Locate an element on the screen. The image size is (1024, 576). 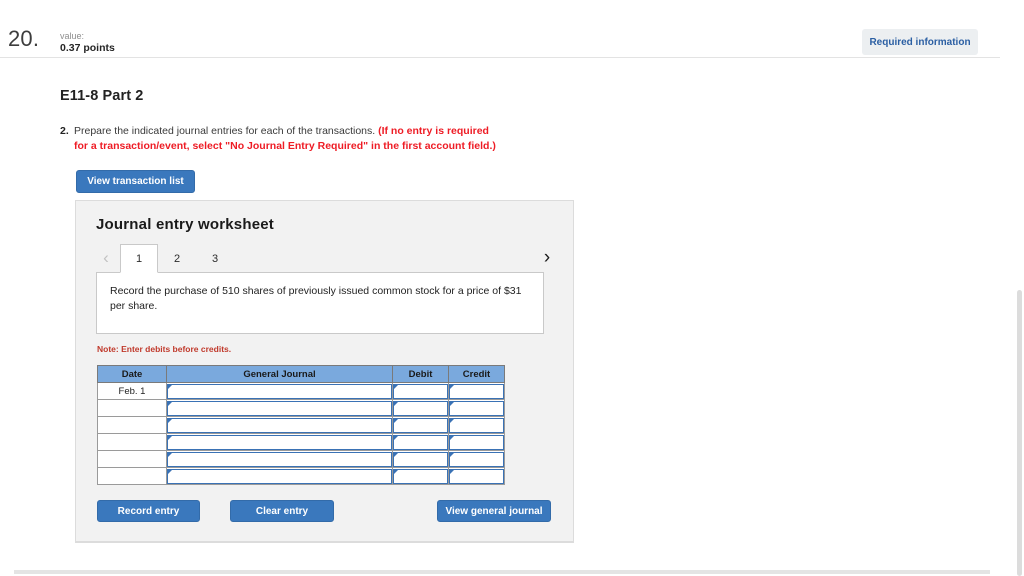
view-transaction-list-button: View transaction list is located at coordinates (135, 181).